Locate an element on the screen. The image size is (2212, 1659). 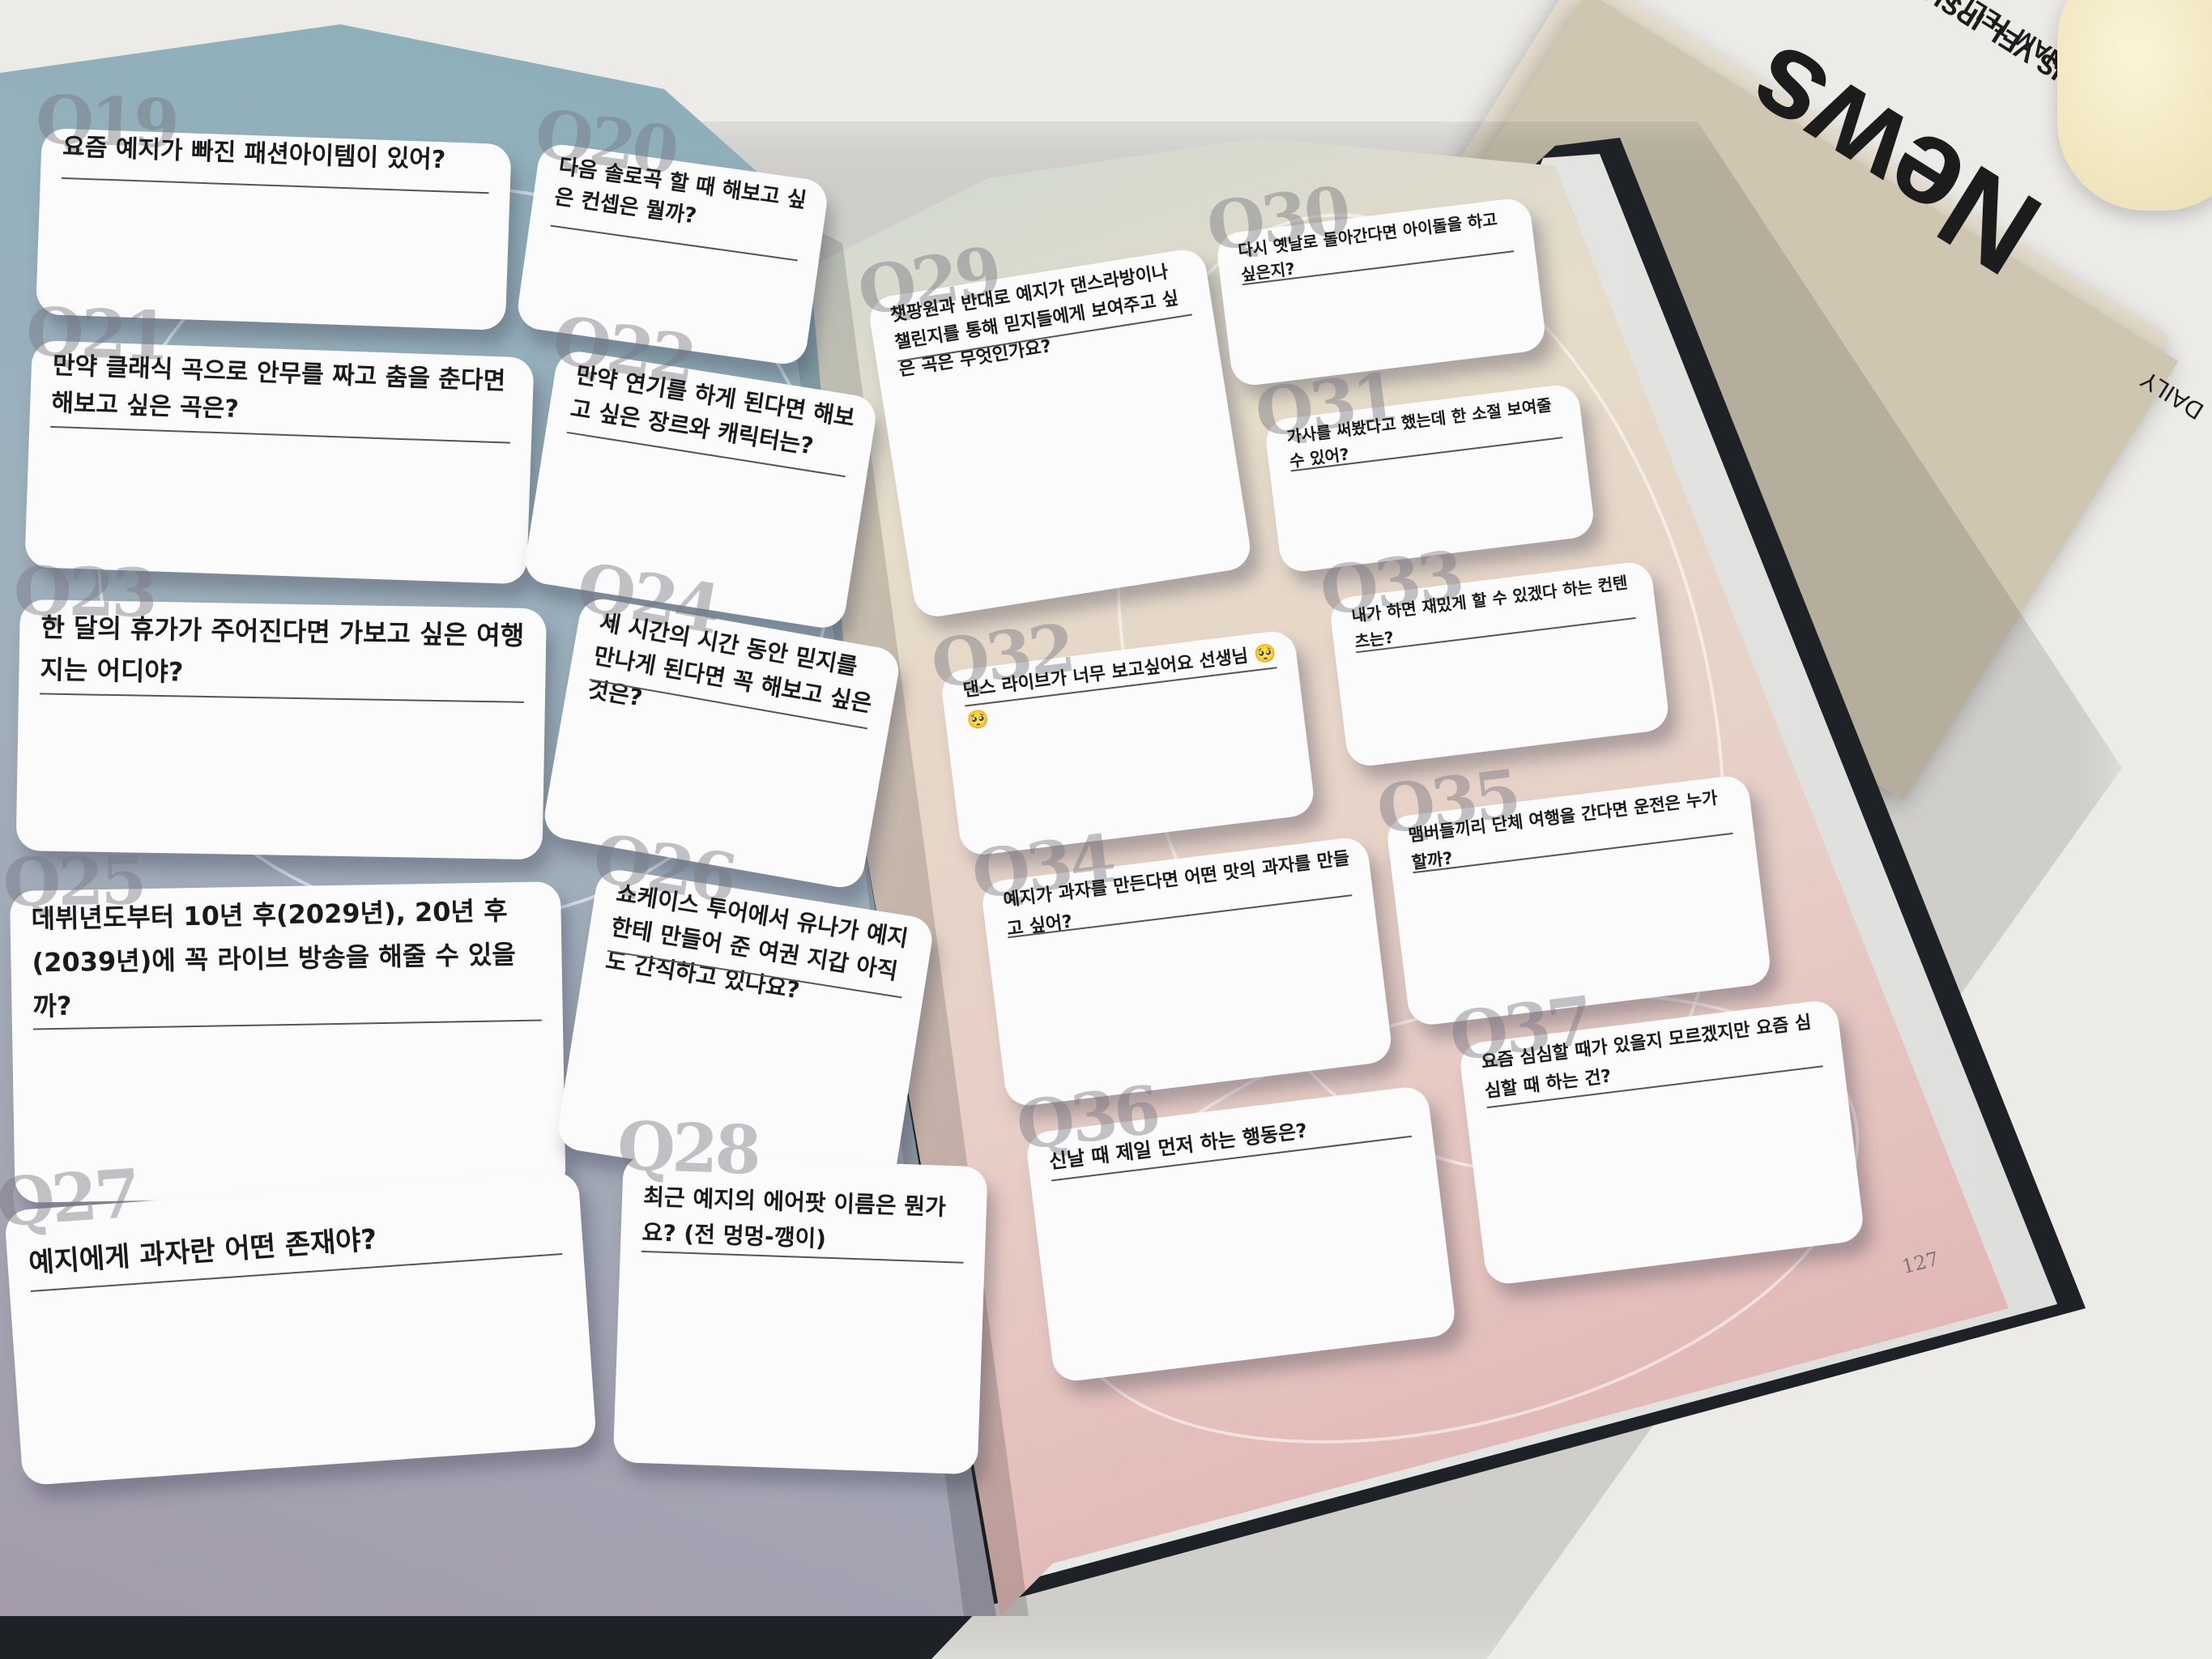
question-card: Q28 최근 예지의 에어팟 이름은 뭔가요? (전 멍멍-깽이) is located at coordinates (800, 1291).